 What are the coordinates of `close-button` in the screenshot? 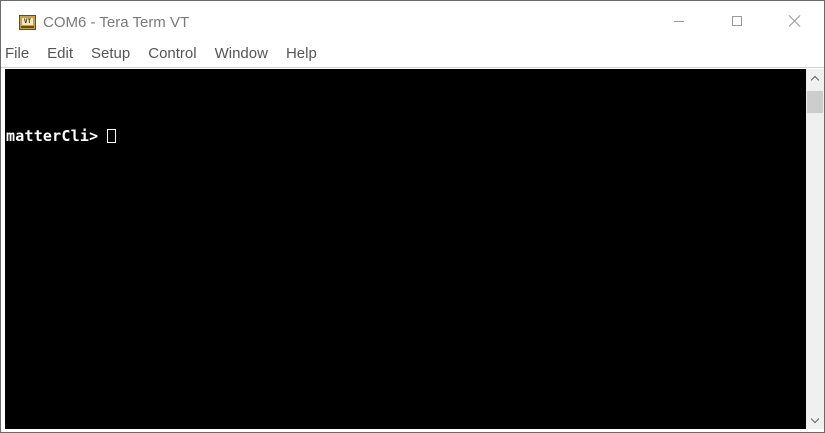 It's located at (795, 21).